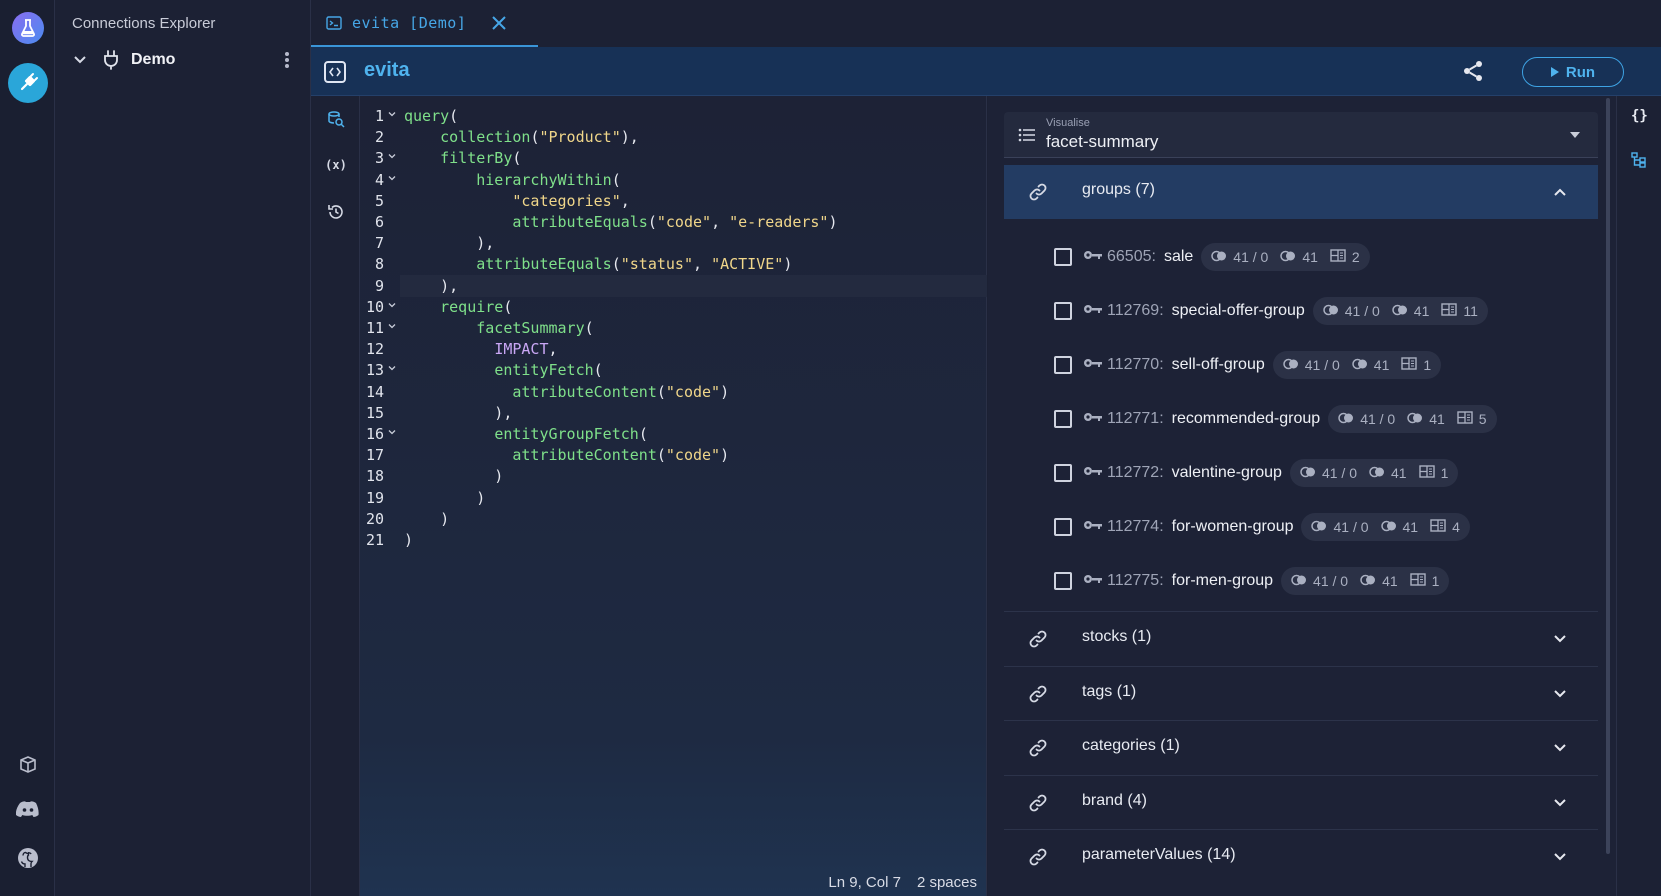 This screenshot has width=1661, height=896. What do you see at coordinates (1346, 419) in the screenshot?
I see `impact-icon` at bounding box center [1346, 419].